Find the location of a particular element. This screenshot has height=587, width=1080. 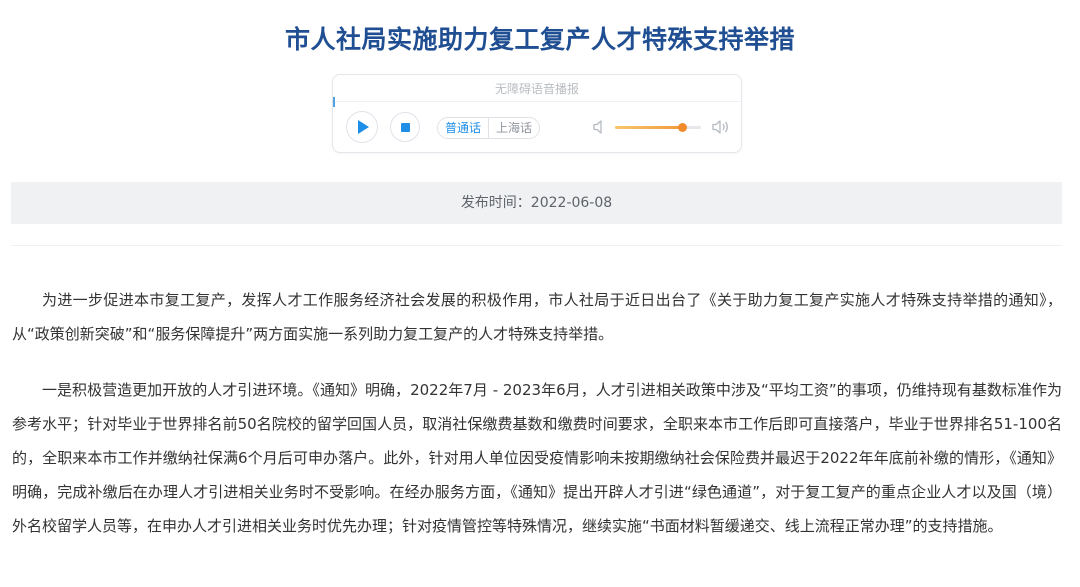

play-icon is located at coordinates (363, 127).